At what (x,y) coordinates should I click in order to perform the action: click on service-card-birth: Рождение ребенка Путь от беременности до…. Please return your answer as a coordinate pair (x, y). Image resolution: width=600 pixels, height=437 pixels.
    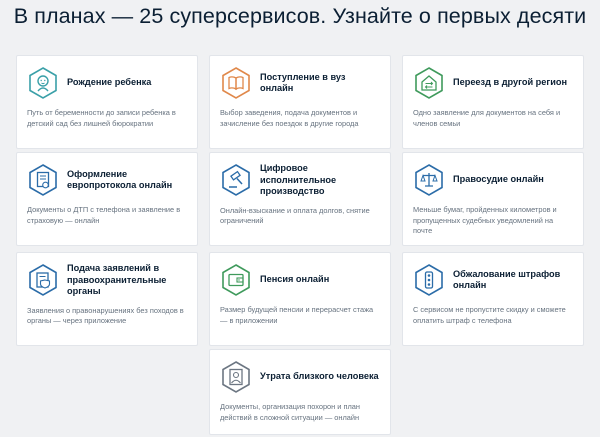
    Looking at the image, I should click on (107, 102).